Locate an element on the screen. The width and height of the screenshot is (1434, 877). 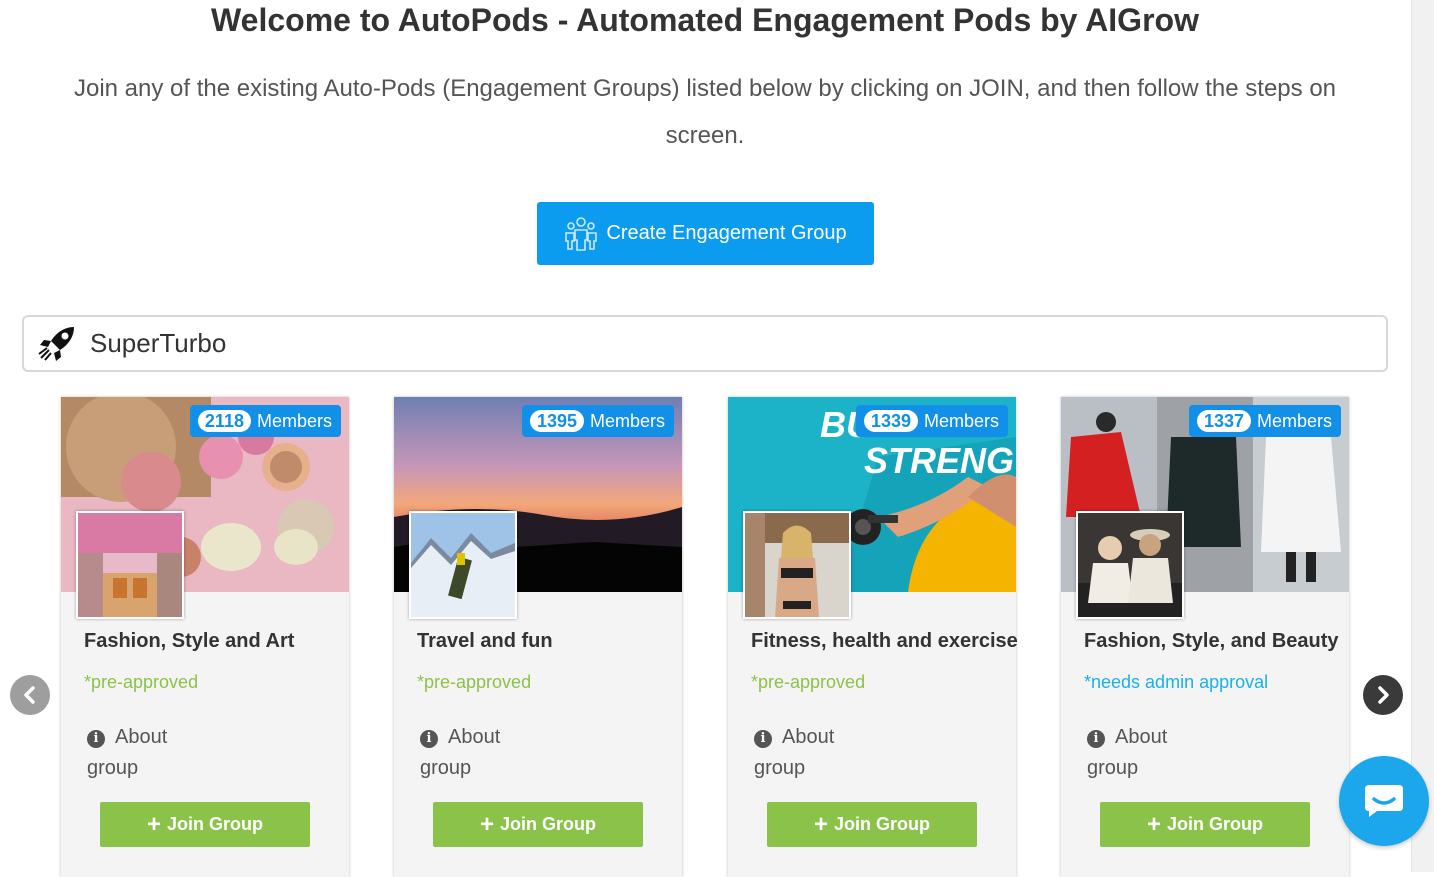
members-badge: 1339 Members is located at coordinates (931, 421).